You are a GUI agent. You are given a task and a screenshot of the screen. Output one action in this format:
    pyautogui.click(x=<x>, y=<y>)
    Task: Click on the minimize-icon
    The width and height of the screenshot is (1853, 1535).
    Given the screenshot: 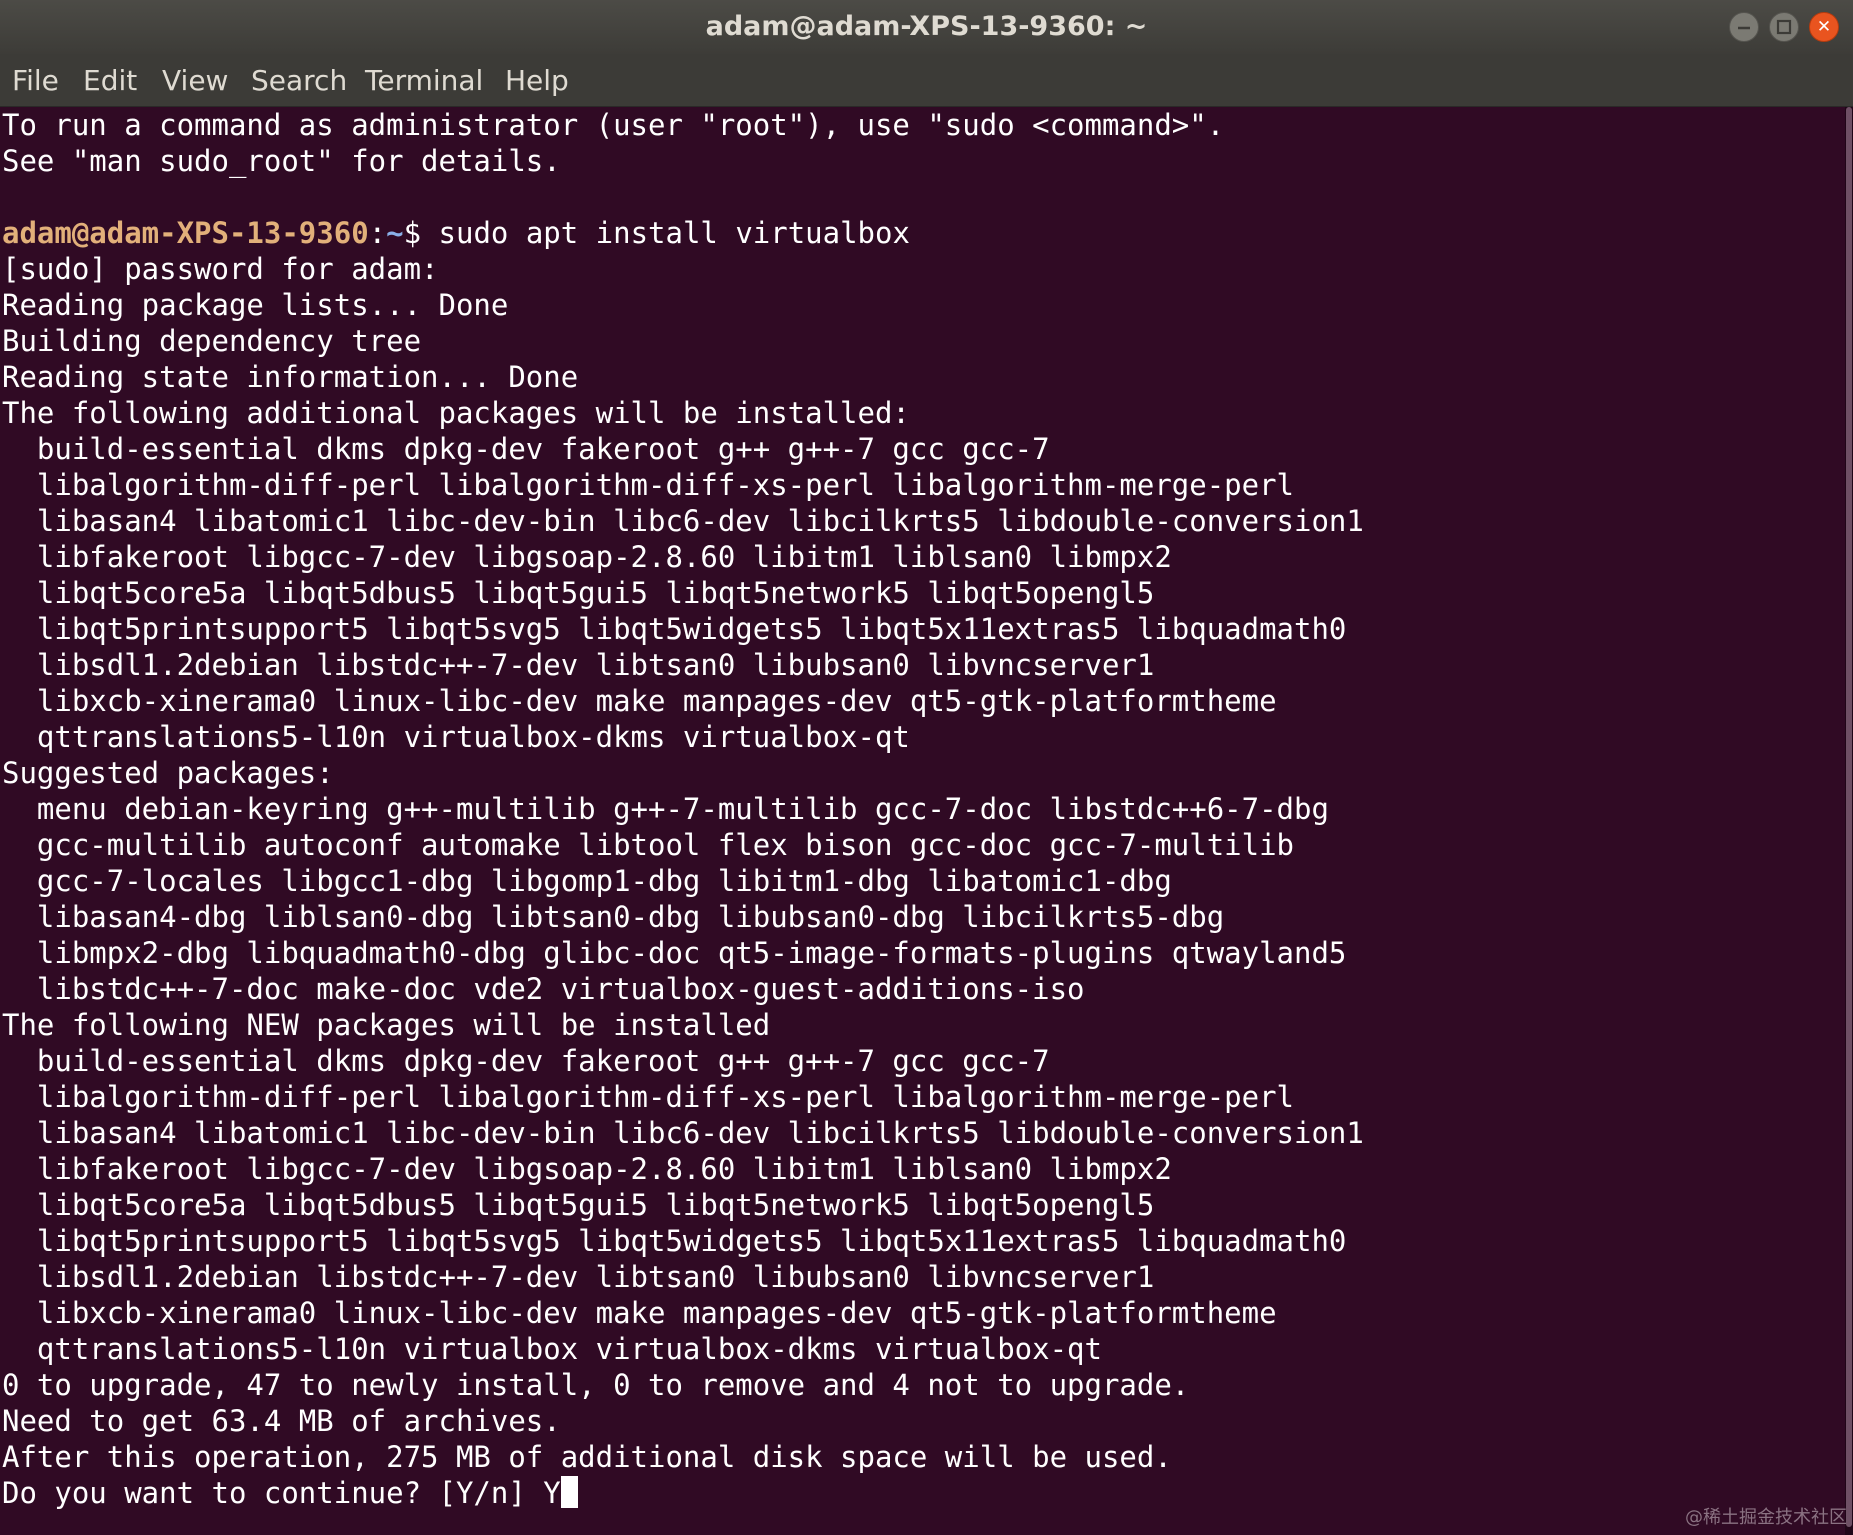 What is the action you would take?
    pyautogui.click(x=1744, y=28)
    